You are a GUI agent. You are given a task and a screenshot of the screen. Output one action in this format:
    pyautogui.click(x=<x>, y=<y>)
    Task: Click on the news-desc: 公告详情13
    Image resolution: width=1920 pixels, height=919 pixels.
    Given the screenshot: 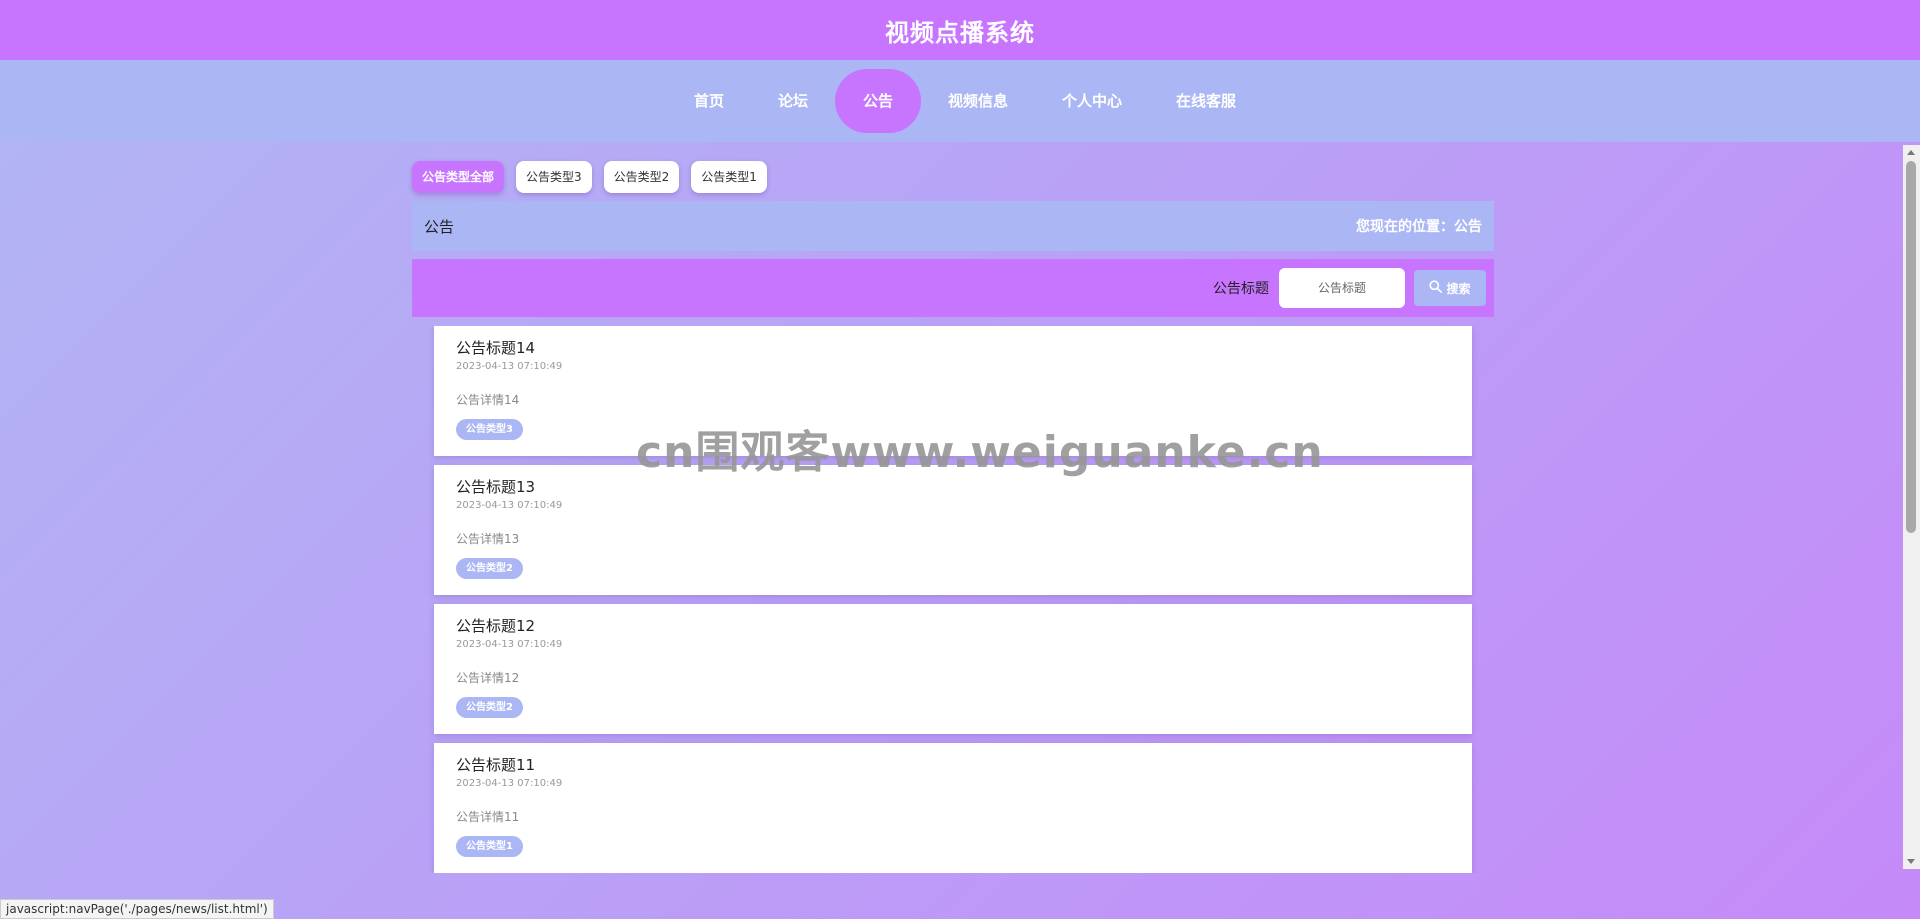 What is the action you would take?
    pyautogui.click(x=488, y=539)
    